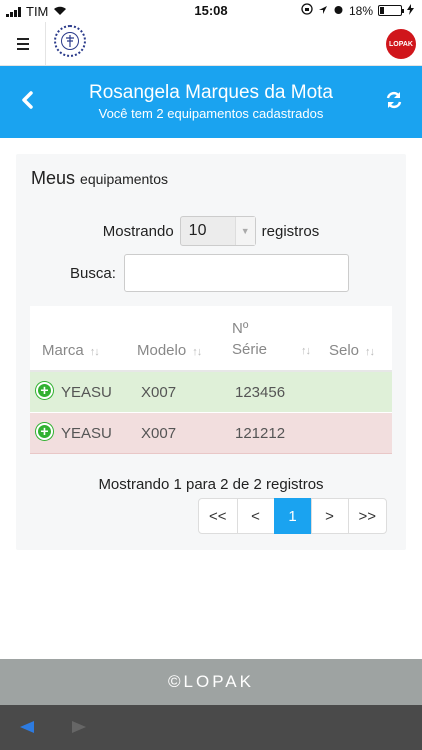 This screenshot has height=750, width=422. I want to click on page-subtitle: Você tem 2 equipamentos cadastrados, so click(211, 113).